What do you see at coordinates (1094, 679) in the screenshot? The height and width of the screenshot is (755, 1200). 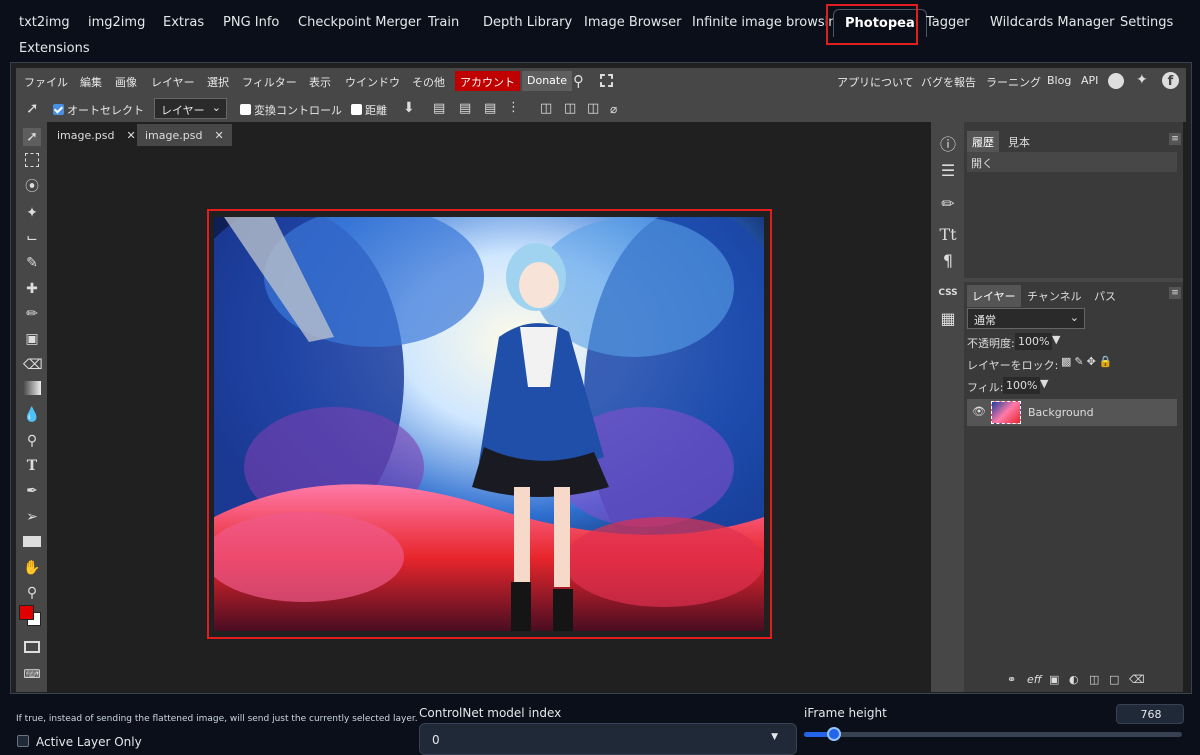 I see `folder-icon: ◫` at bounding box center [1094, 679].